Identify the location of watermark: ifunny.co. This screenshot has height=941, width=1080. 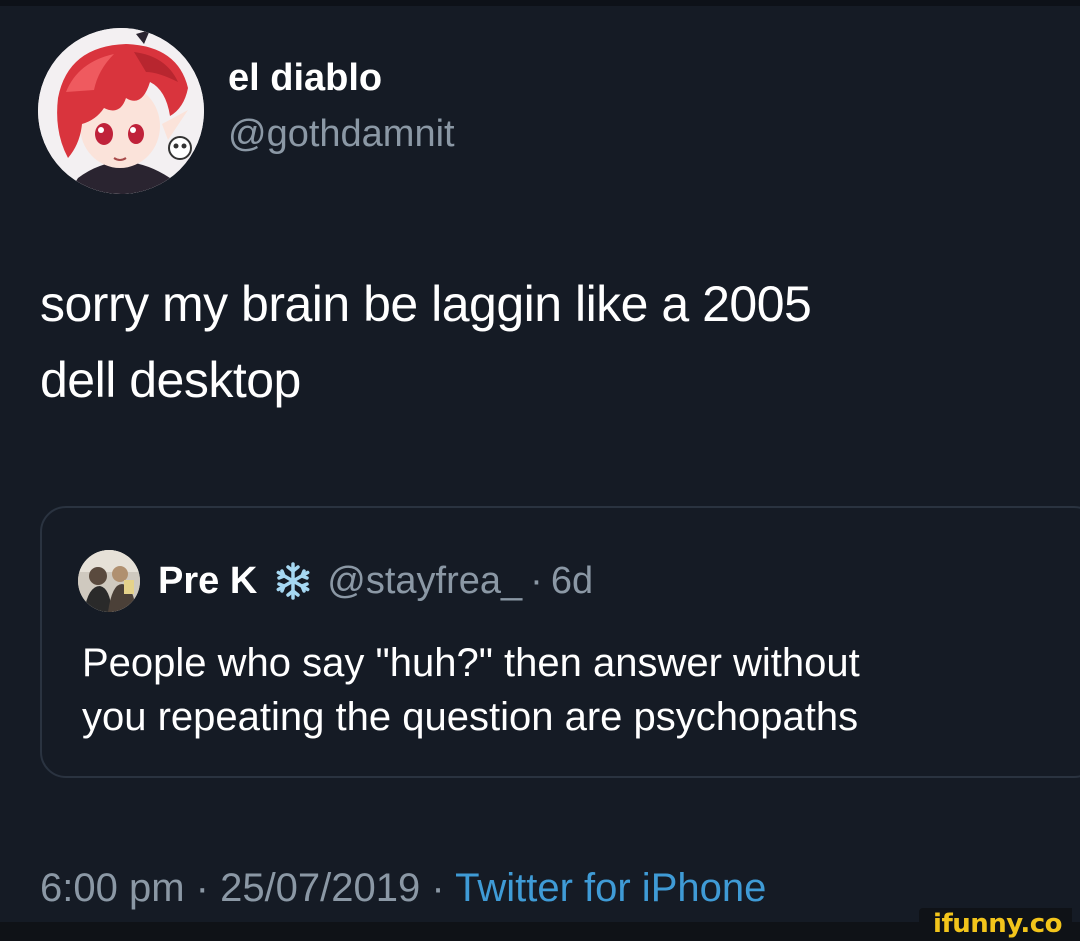
(995, 924).